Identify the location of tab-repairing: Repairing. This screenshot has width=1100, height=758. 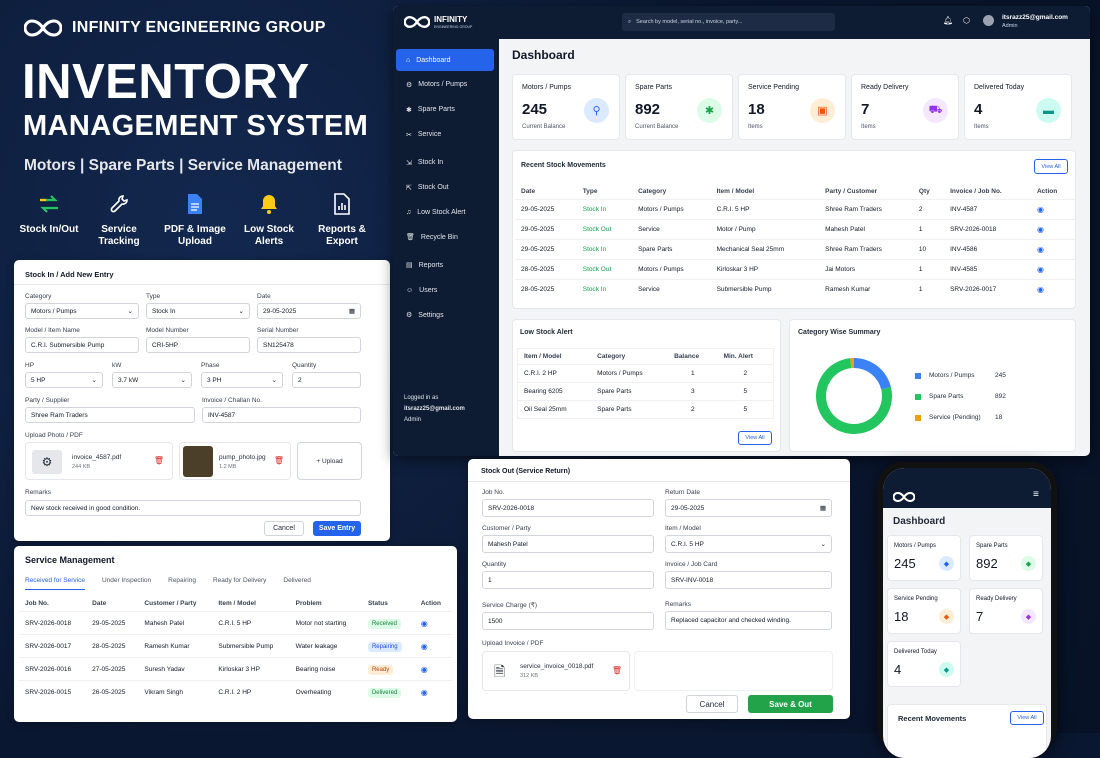
(182, 583).